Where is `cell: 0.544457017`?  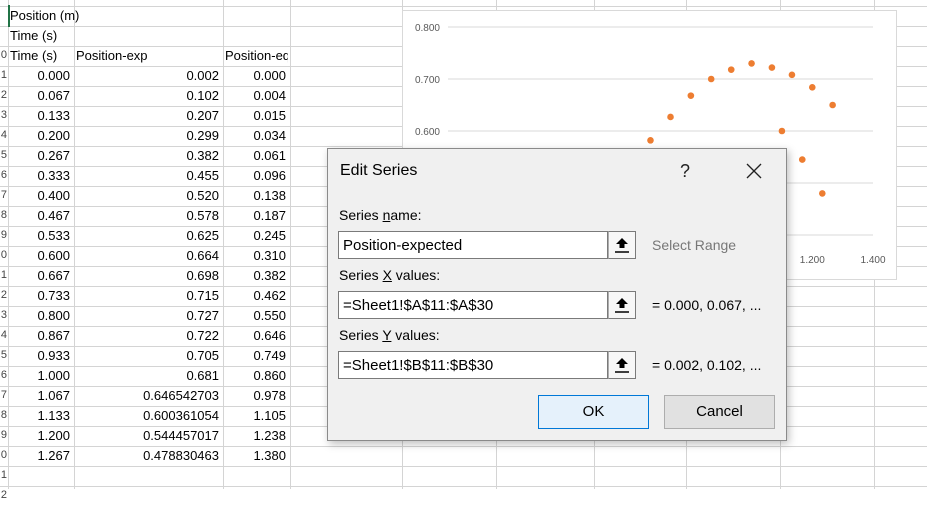 cell: 0.544457017 is located at coordinates (147, 435).